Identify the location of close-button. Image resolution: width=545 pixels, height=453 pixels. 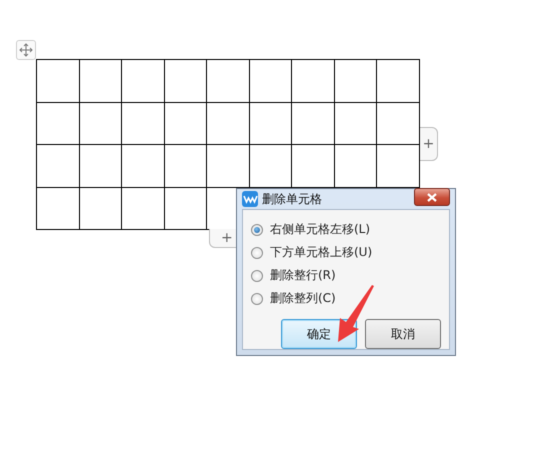
(432, 197).